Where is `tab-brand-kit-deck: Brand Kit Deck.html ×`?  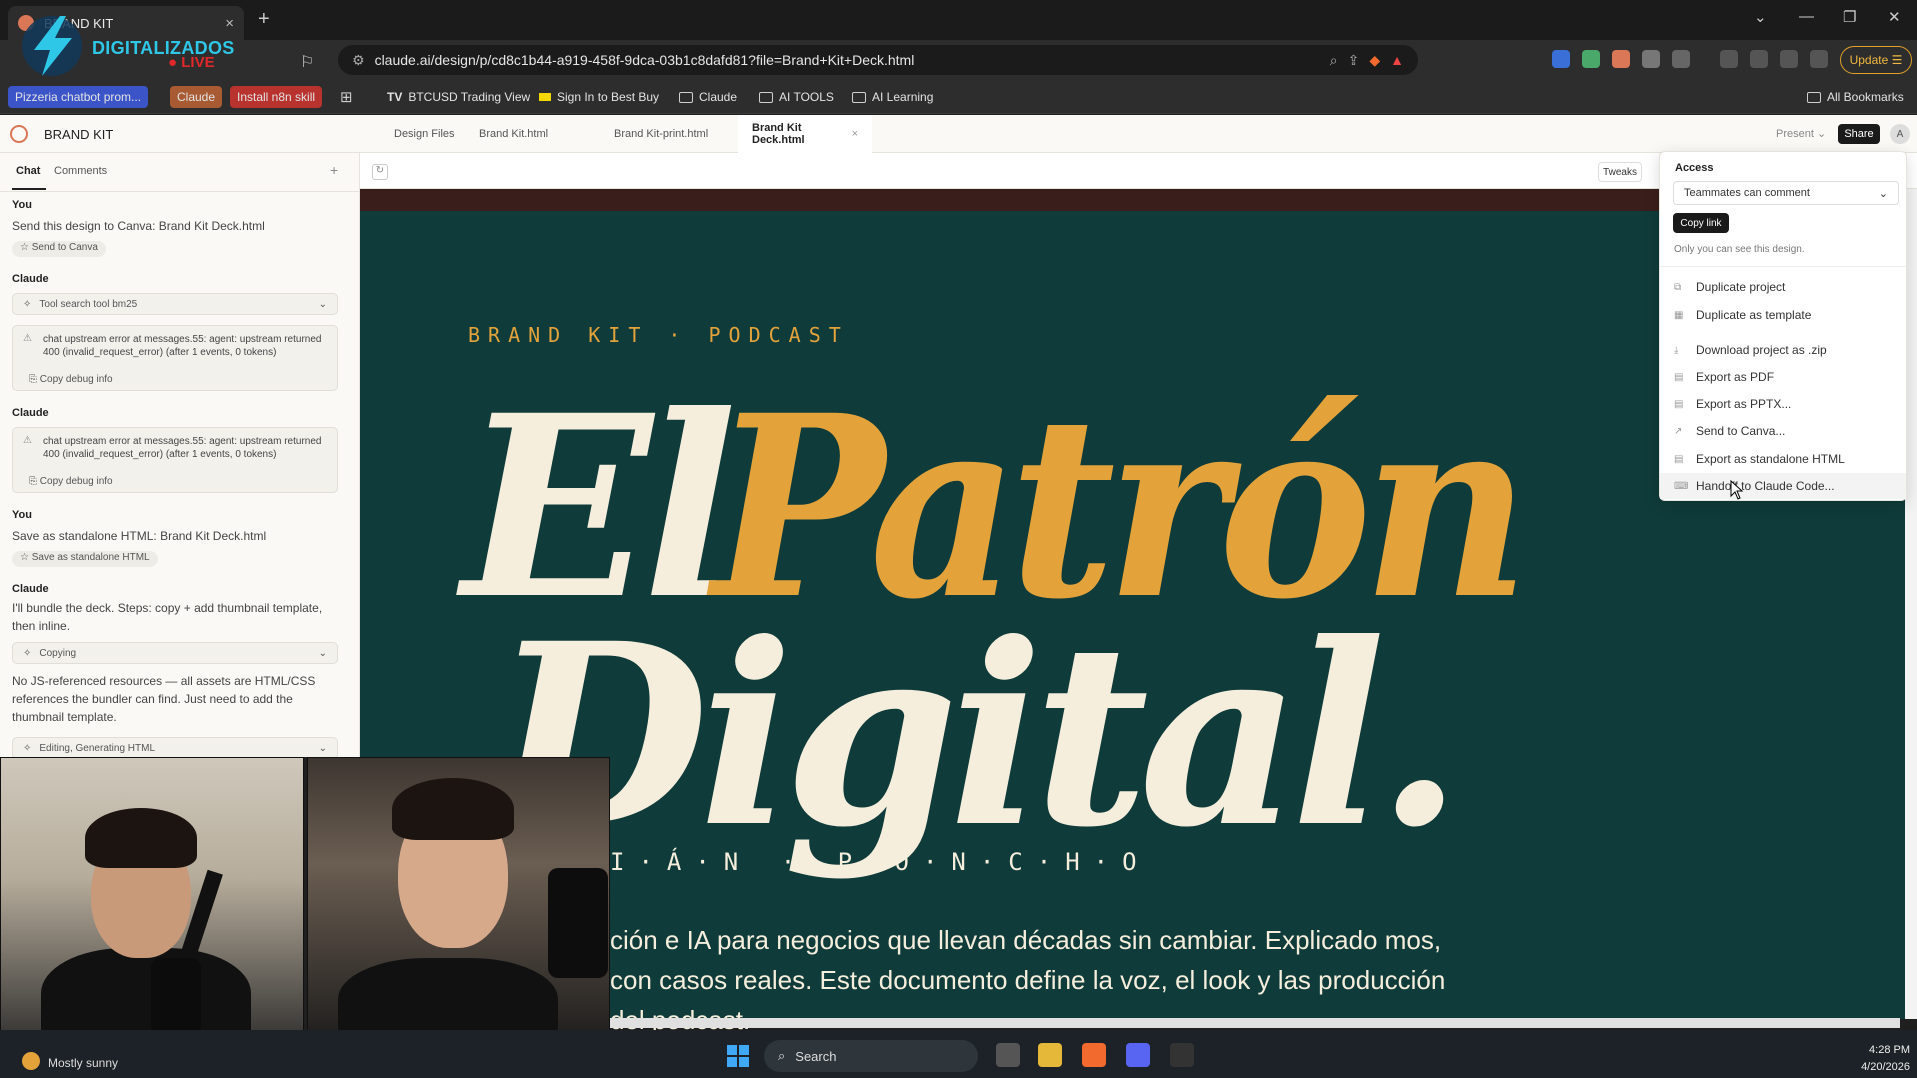
tab-brand-kit-deck: Brand Kit Deck.html × is located at coordinates (805, 134).